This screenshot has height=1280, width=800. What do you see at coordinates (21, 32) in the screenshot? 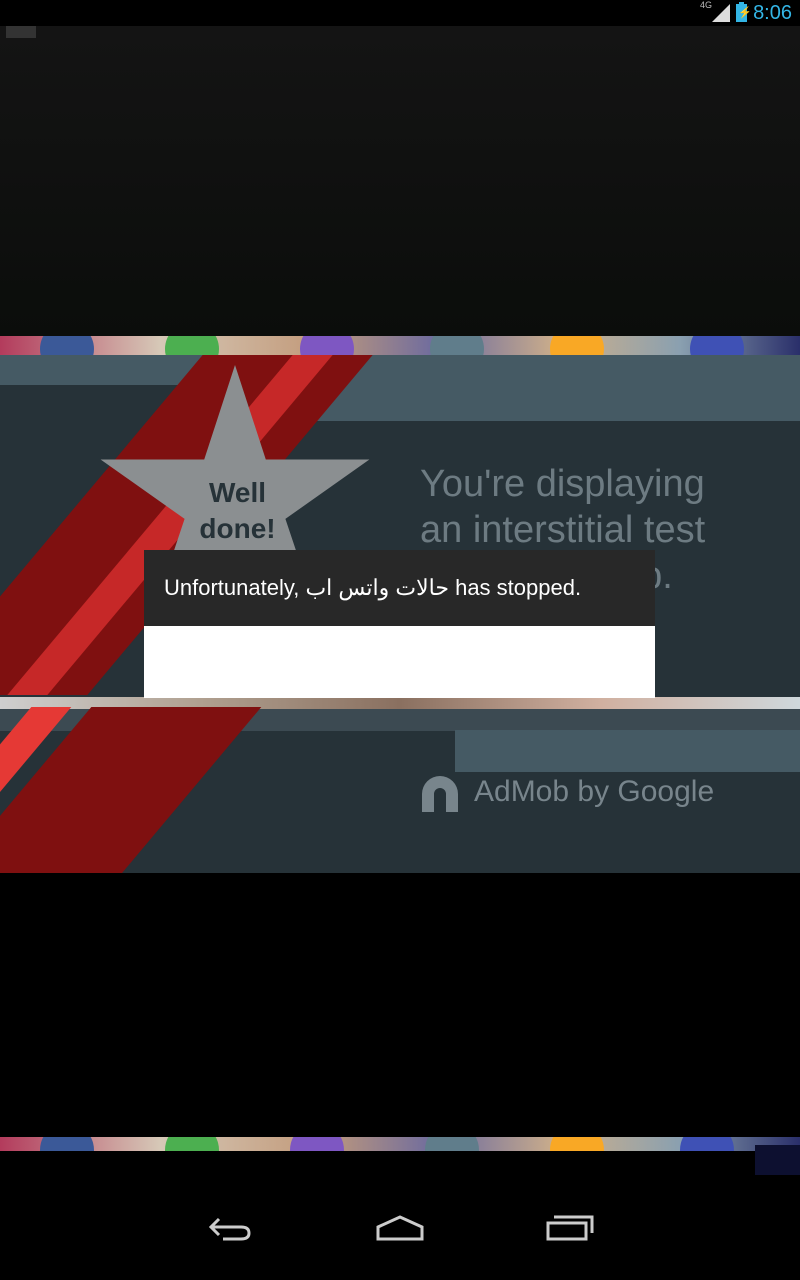
I see `close-icon` at bounding box center [21, 32].